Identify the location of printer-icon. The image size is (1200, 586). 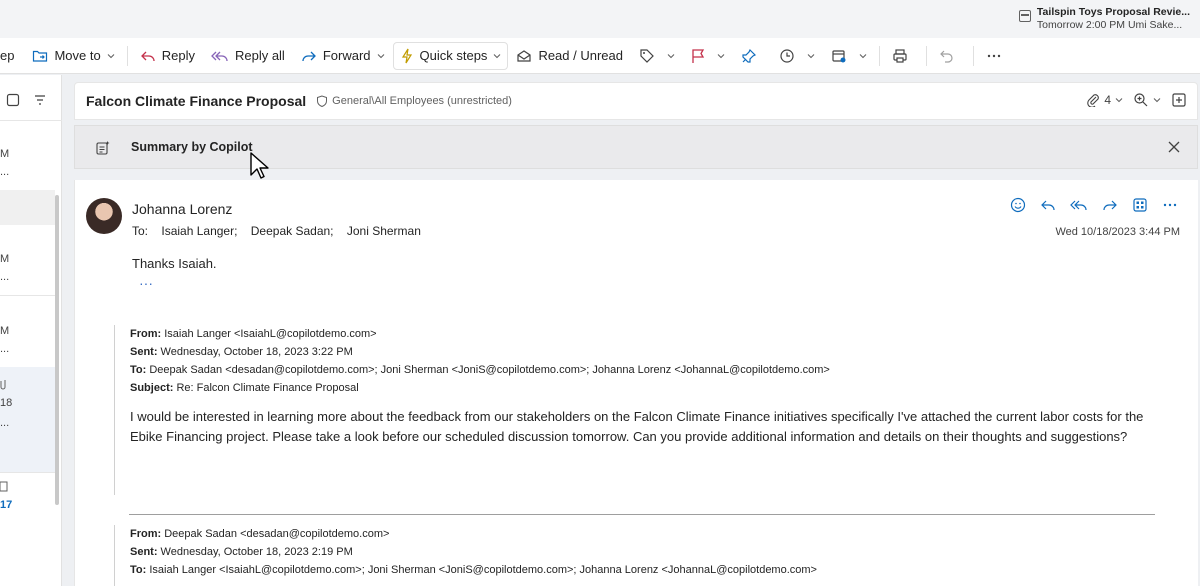
(900, 55).